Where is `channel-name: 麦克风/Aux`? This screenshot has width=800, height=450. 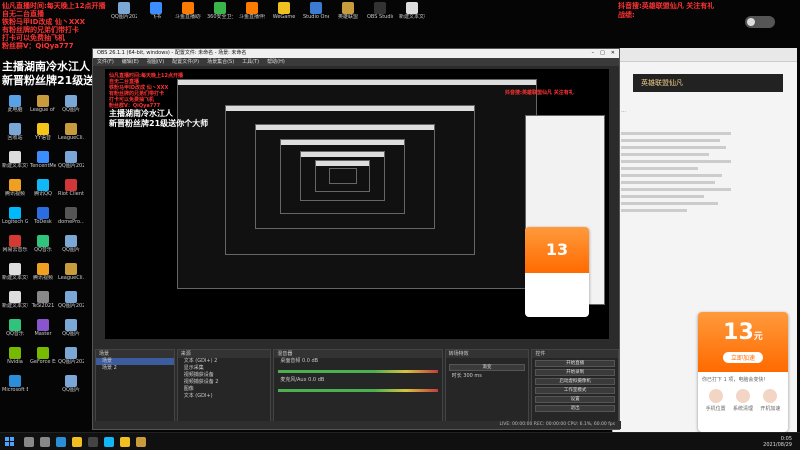 channel-name: 麦克风/Aux is located at coordinates (293, 380).